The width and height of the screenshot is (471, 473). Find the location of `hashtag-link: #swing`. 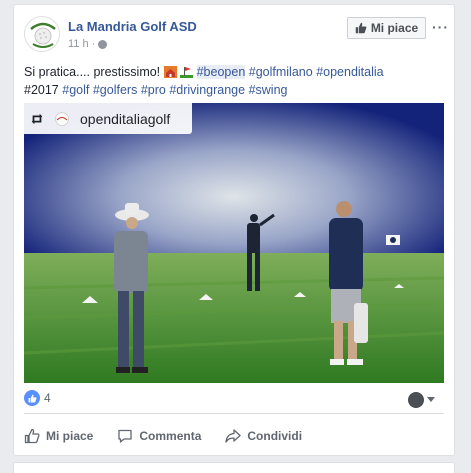

hashtag-link: #swing is located at coordinates (268, 90).